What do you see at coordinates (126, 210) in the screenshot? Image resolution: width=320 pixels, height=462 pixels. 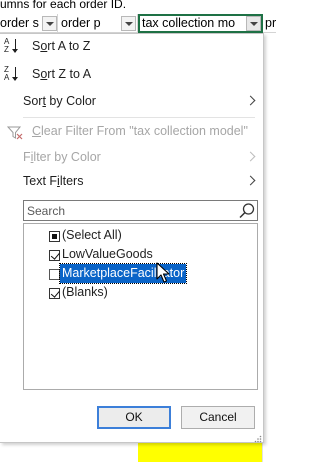 I see `search-input` at bounding box center [126, 210].